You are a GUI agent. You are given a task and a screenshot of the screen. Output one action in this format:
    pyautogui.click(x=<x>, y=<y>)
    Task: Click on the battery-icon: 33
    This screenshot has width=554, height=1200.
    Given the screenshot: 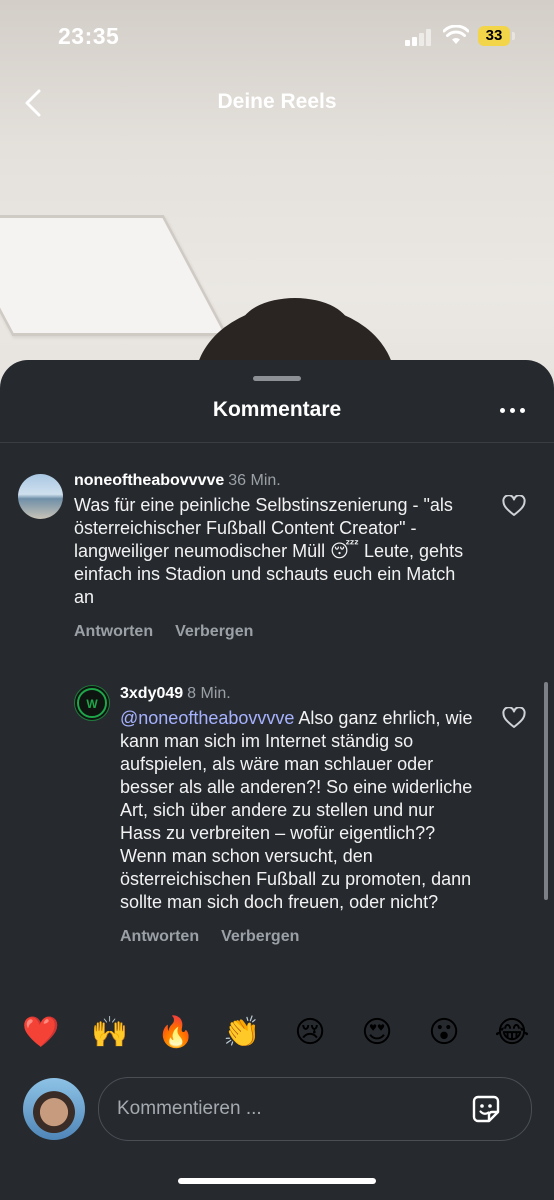 What is the action you would take?
    pyautogui.click(x=494, y=36)
    